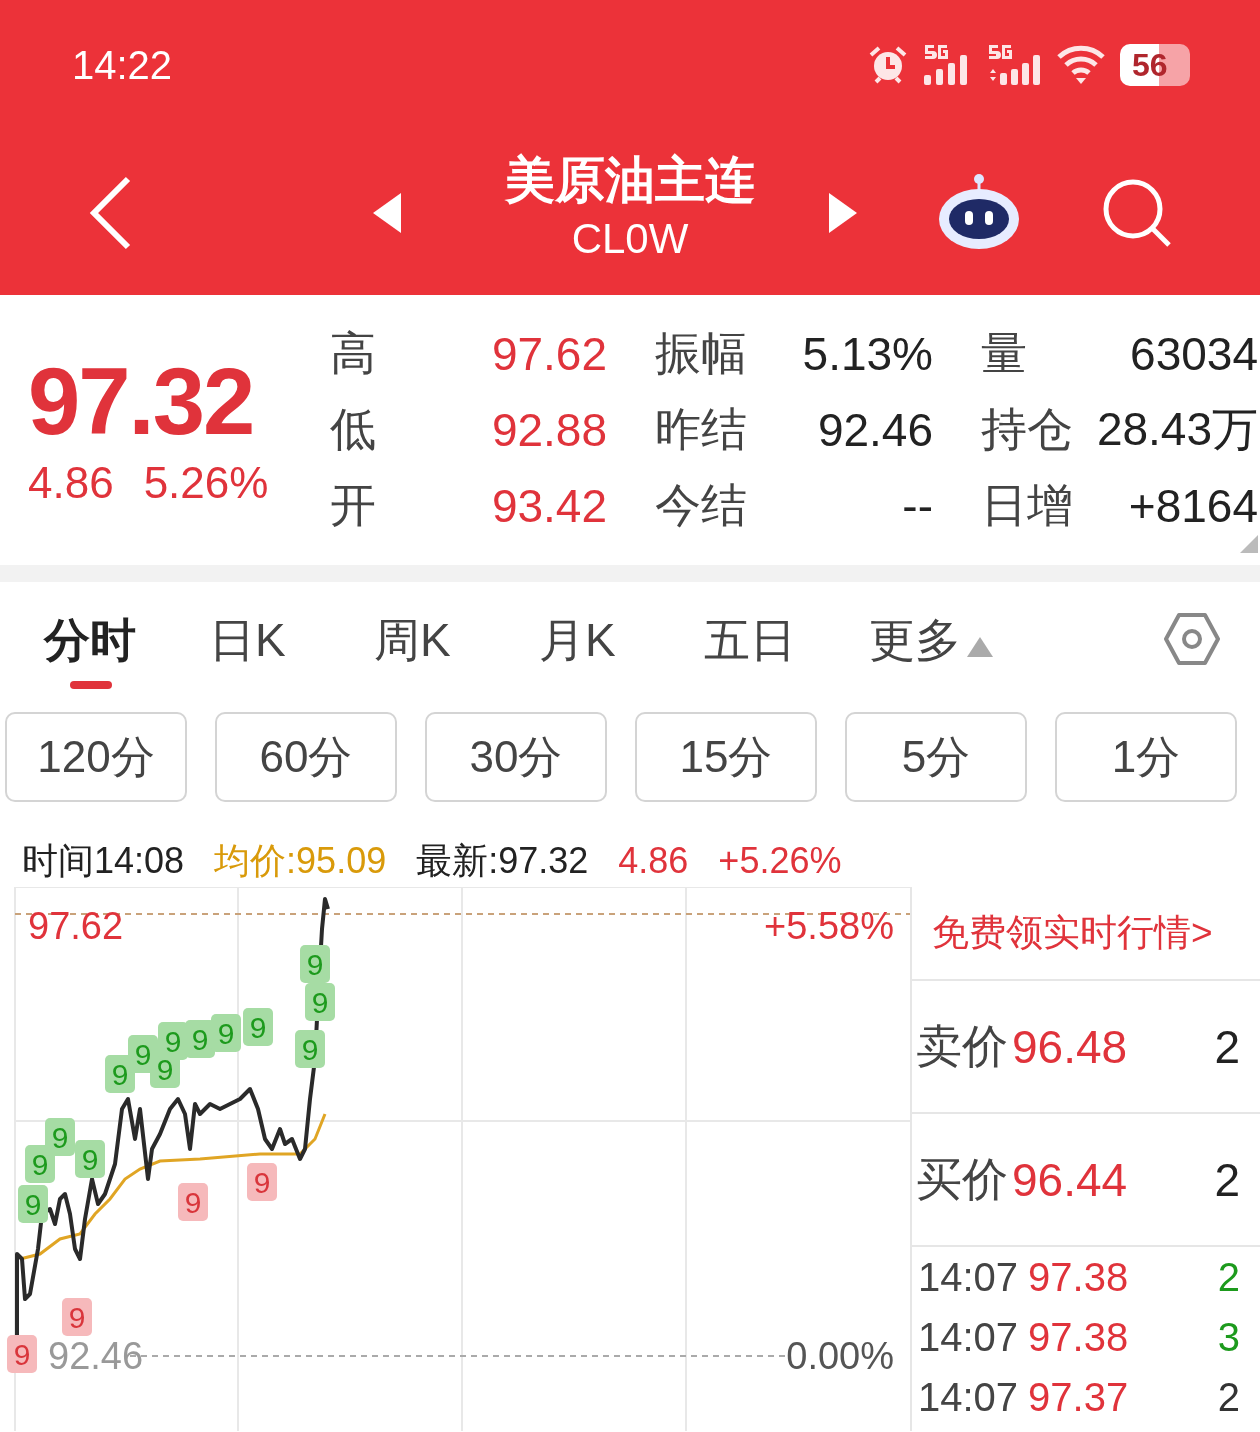  Describe the element at coordinates (829, 926) in the screenshot. I see `high-percent-label: +5.58%` at that location.